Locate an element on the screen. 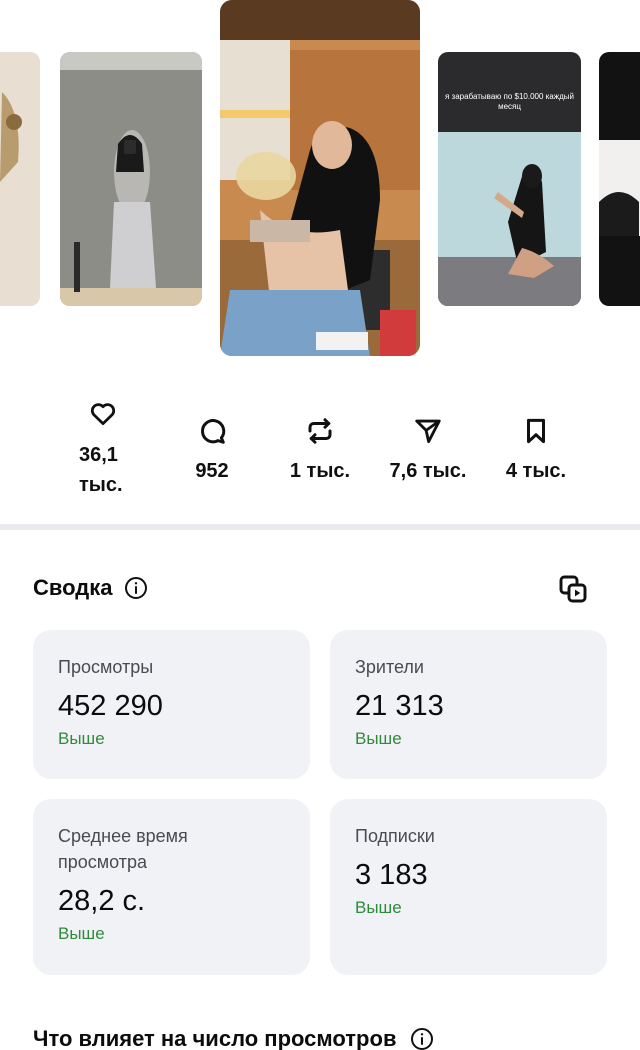  comments-count: 952 is located at coordinates (212, 471).